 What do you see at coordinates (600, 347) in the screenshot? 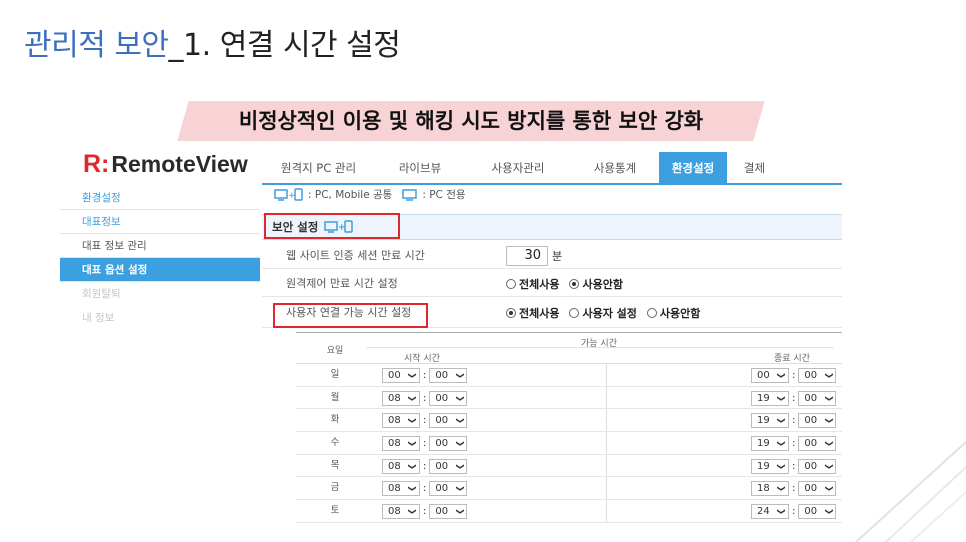
I see `header-divider` at bounding box center [600, 347].